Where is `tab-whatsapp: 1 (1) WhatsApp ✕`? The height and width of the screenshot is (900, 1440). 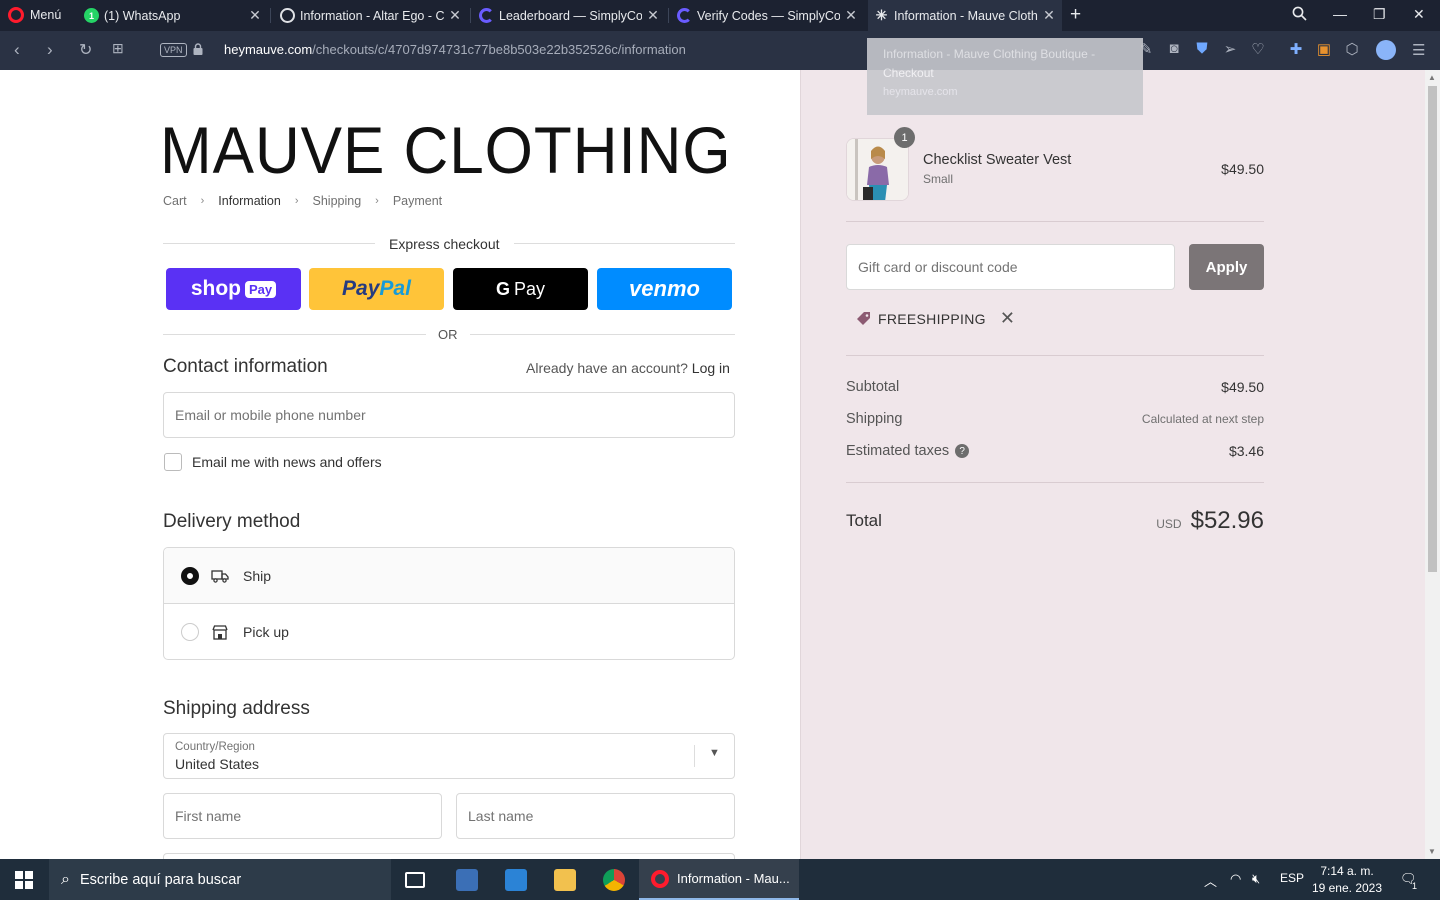 tab-whatsapp: 1 (1) WhatsApp ✕ is located at coordinates (173, 15).